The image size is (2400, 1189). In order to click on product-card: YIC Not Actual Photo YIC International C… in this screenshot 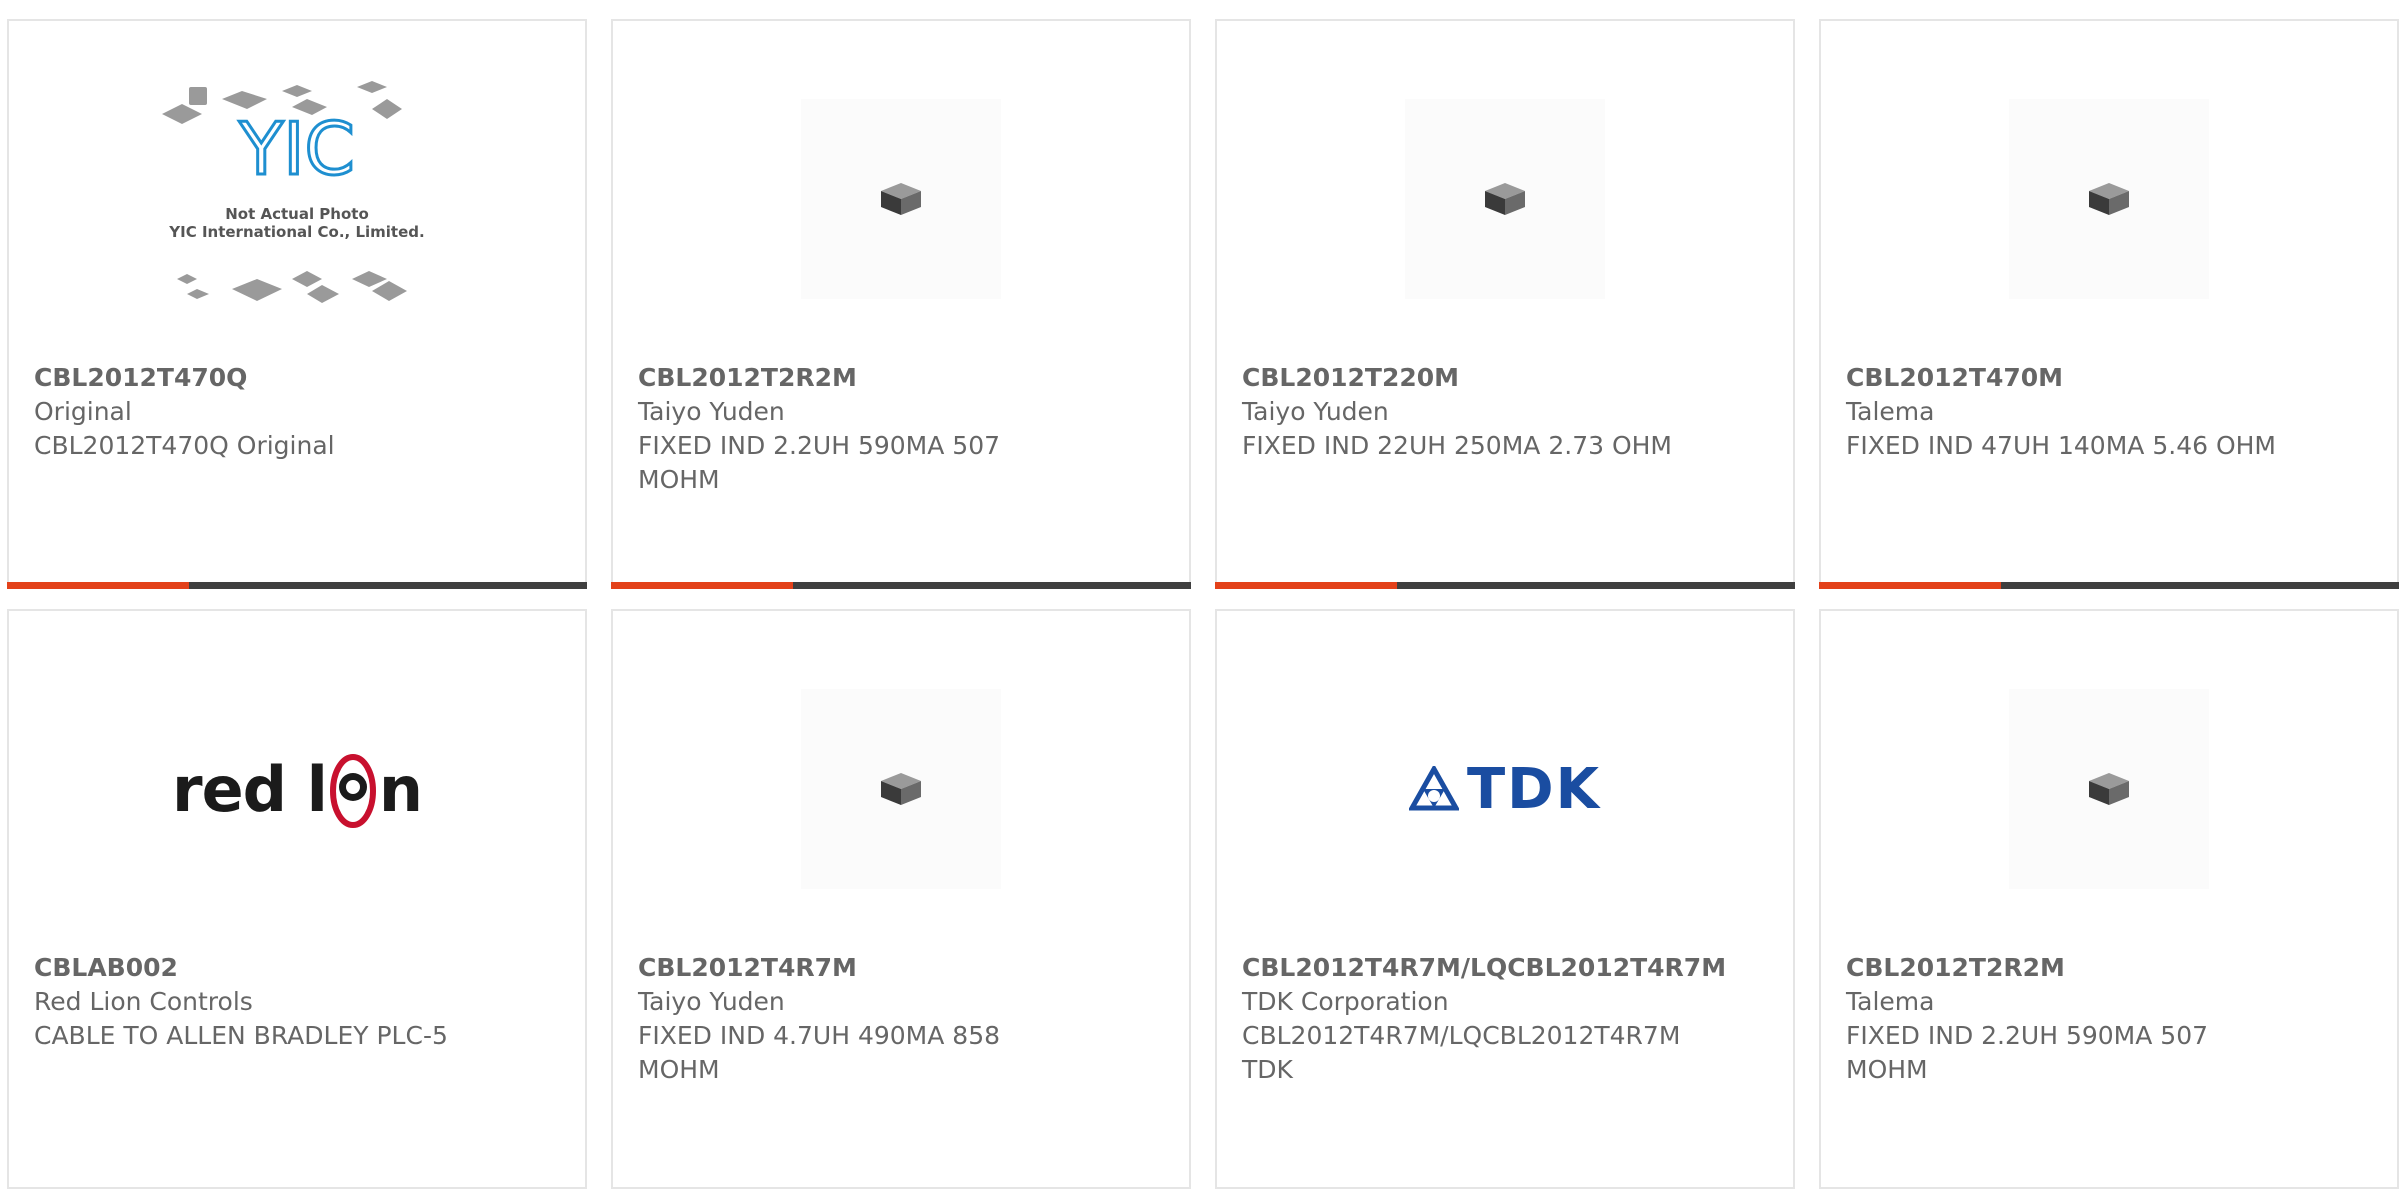, I will do `click(297, 304)`.